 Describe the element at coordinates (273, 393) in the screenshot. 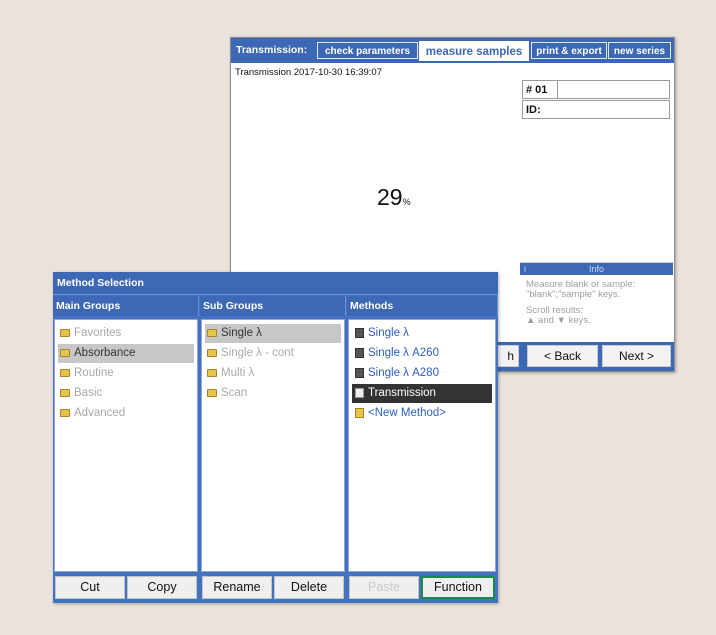

I see `sub-group-scan: Scan` at that location.